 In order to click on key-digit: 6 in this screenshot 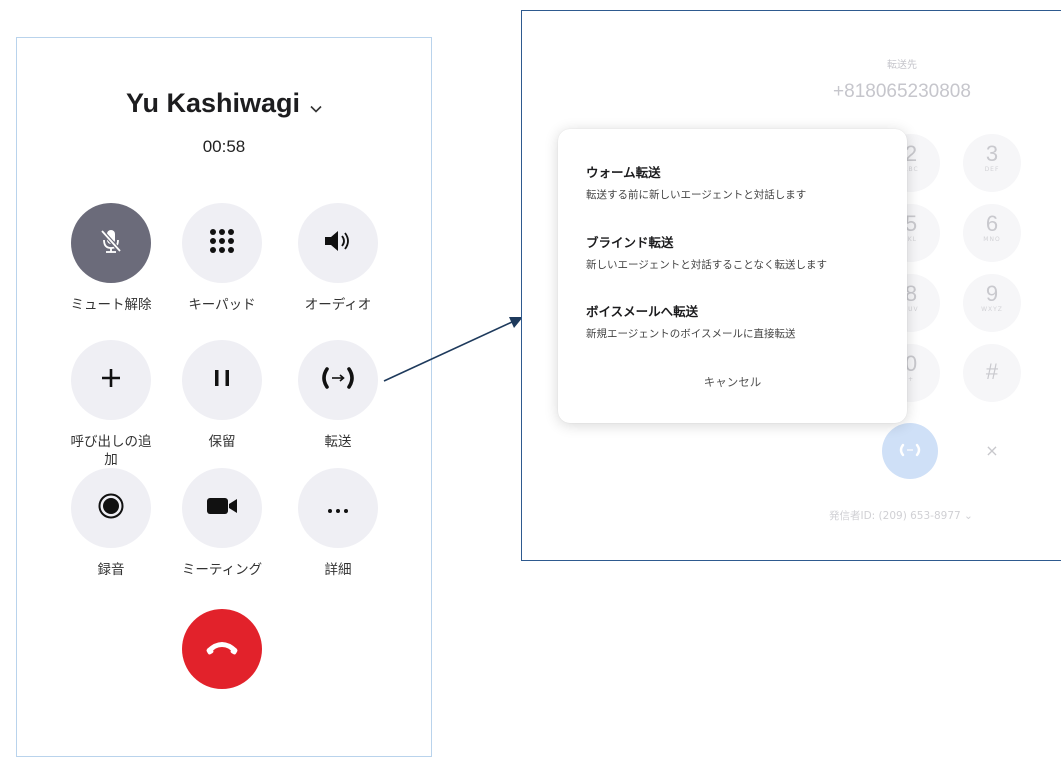, I will do `click(992, 223)`.